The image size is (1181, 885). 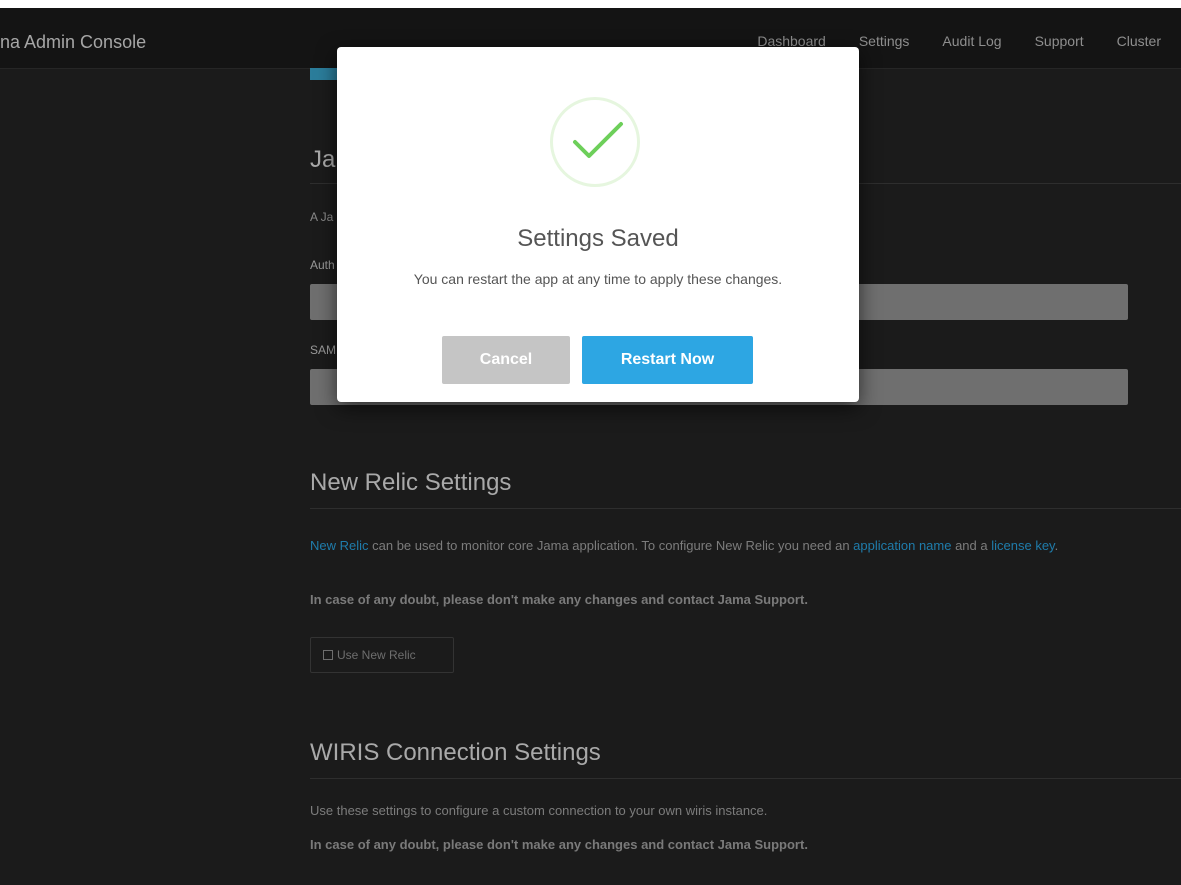 What do you see at coordinates (322, 265) in the screenshot?
I see `auth-field-label: Auth` at bounding box center [322, 265].